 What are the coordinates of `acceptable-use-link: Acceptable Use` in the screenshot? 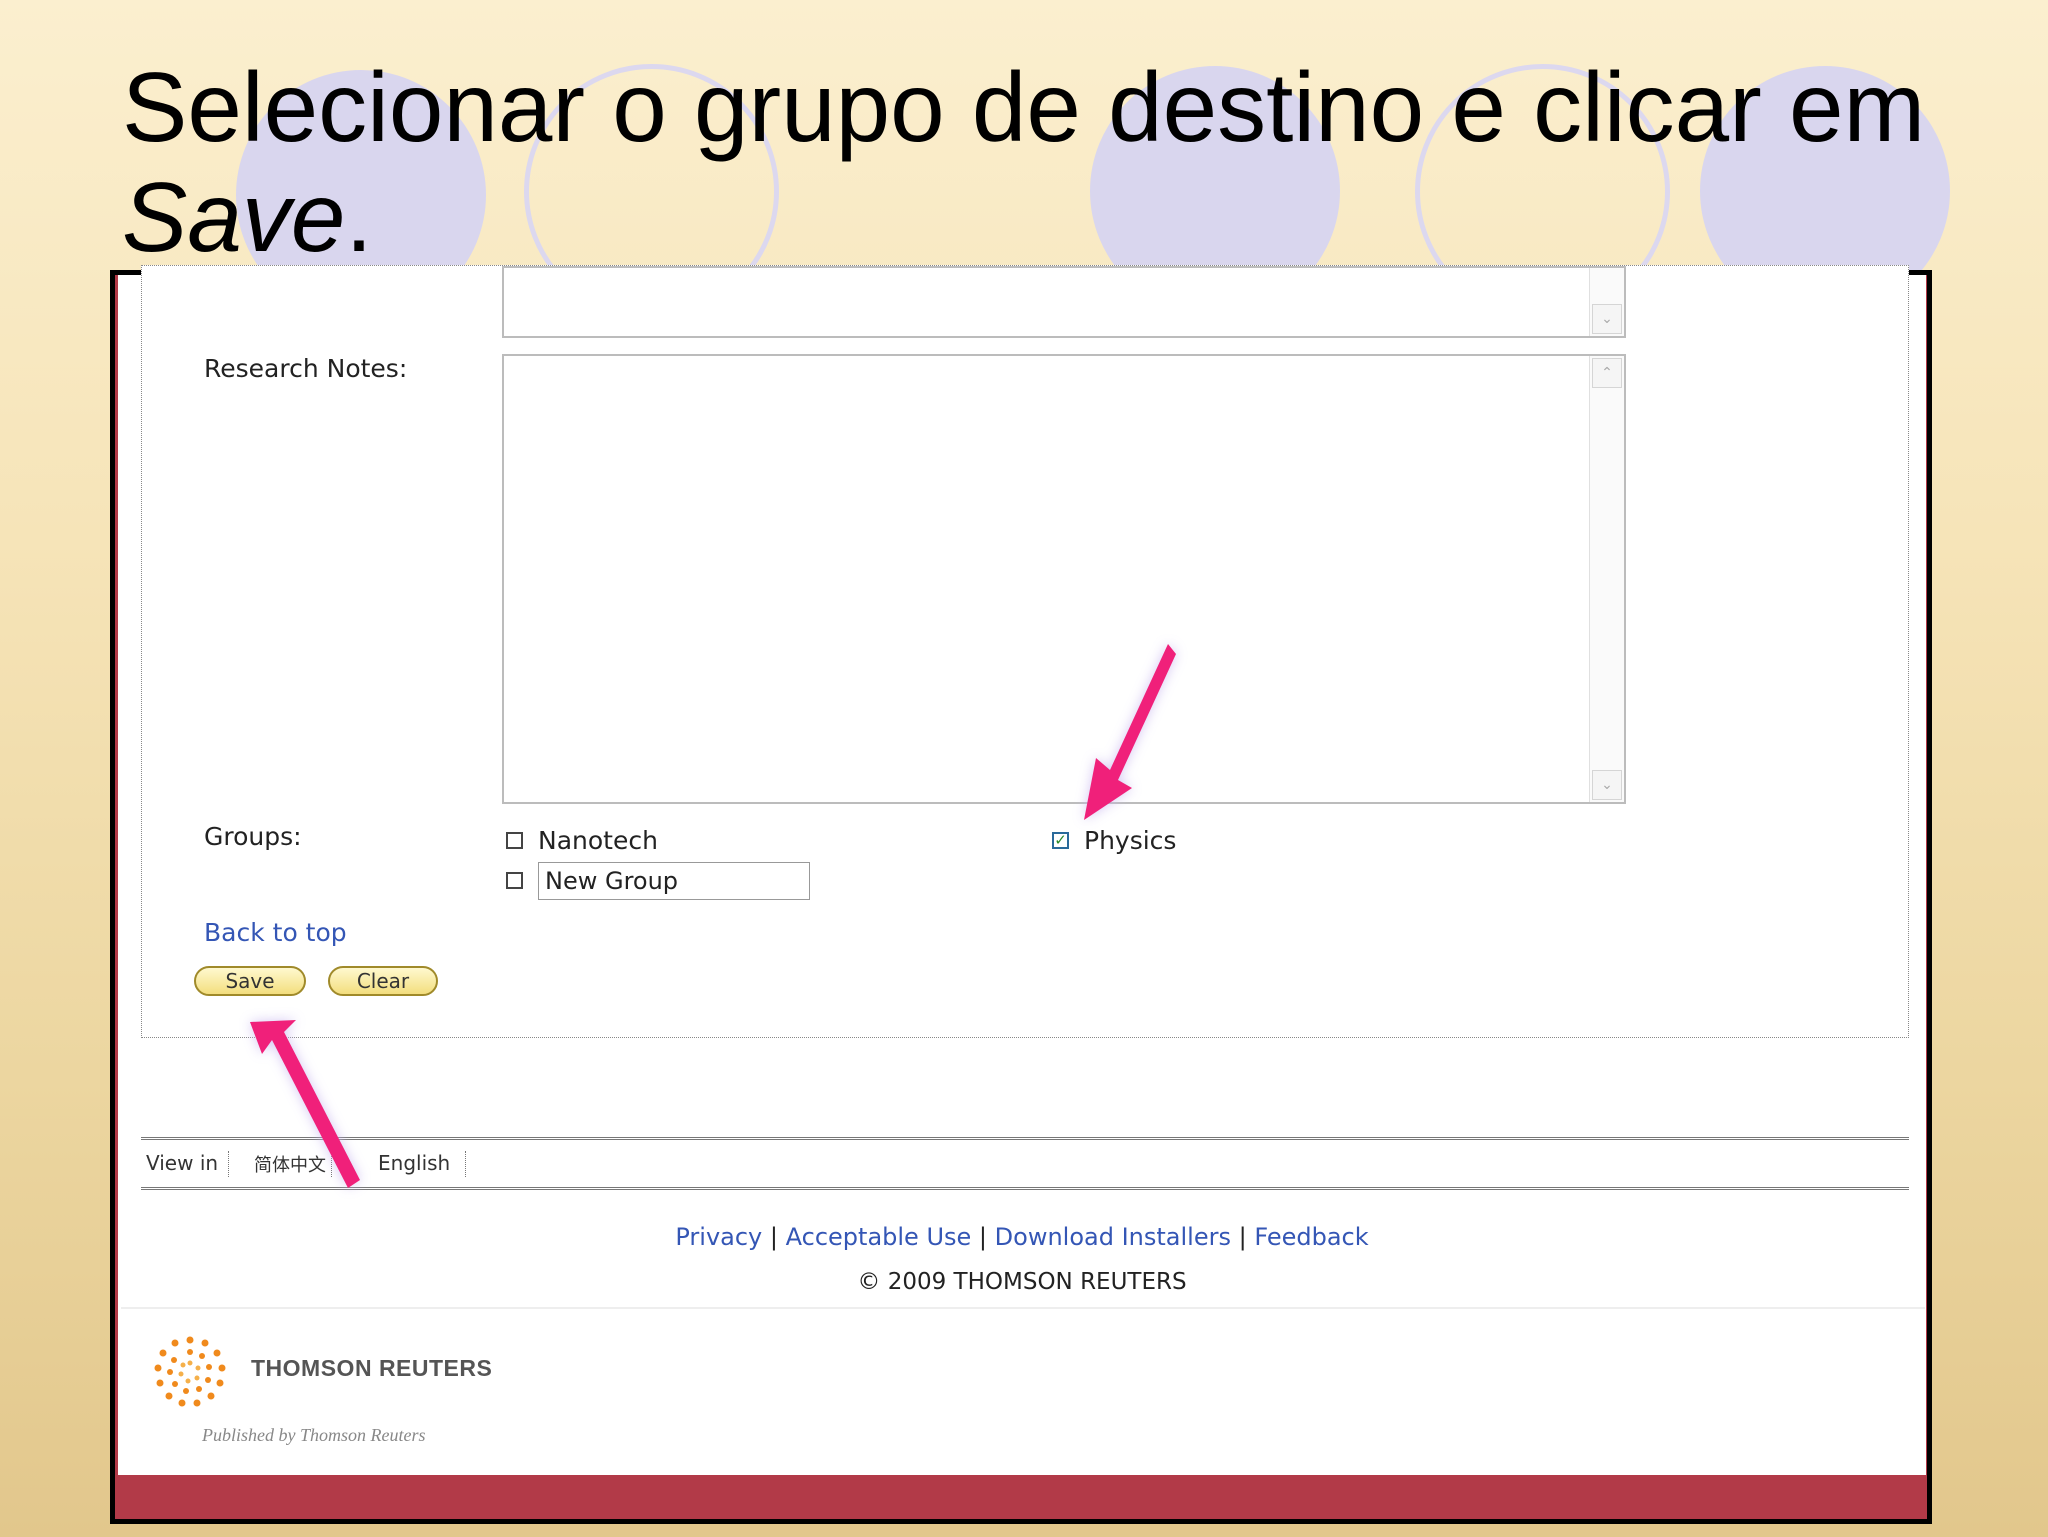 It's located at (879, 1237).